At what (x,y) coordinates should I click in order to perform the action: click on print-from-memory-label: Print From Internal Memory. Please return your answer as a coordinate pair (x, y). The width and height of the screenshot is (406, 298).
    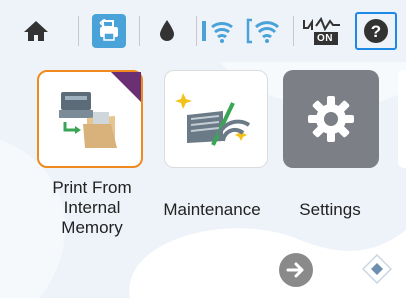
    Looking at the image, I should click on (92, 208).